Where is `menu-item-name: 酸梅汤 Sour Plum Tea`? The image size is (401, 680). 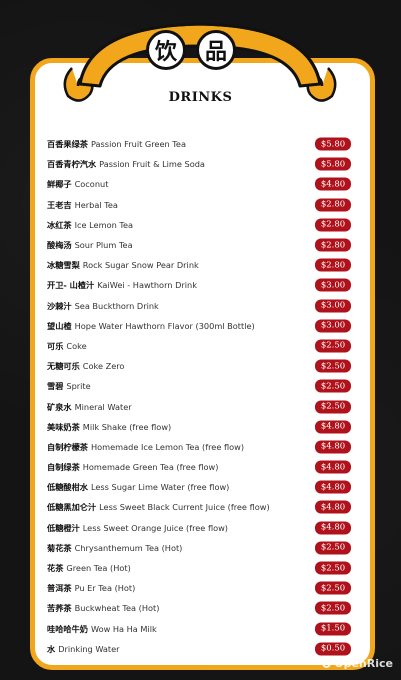
menu-item-name: 酸梅汤 Sour Plum Tea is located at coordinates (90, 245).